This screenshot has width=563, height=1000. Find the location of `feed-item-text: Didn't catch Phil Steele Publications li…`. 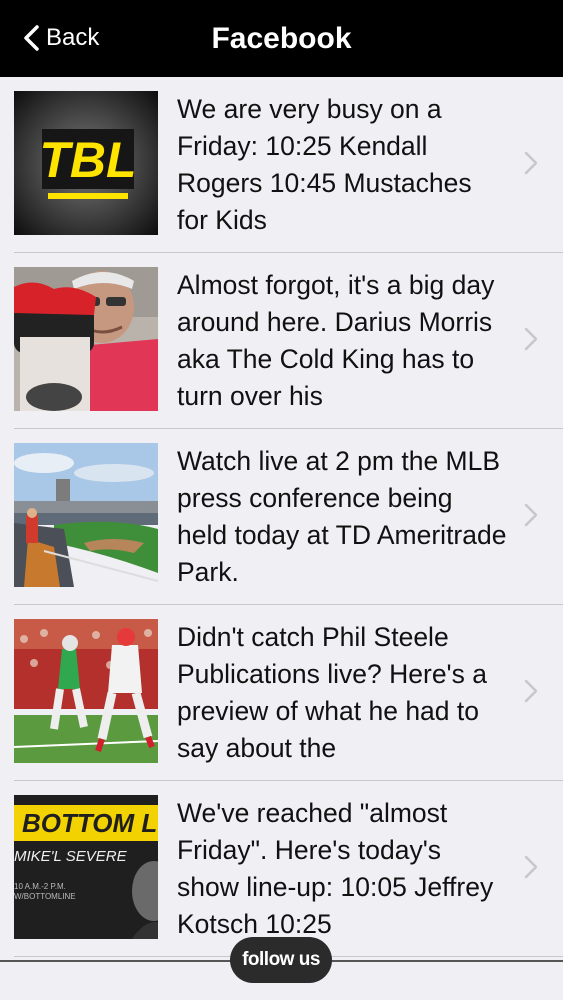

feed-item-text: Didn't catch Phil Steele Publications li… is located at coordinates (332, 692).